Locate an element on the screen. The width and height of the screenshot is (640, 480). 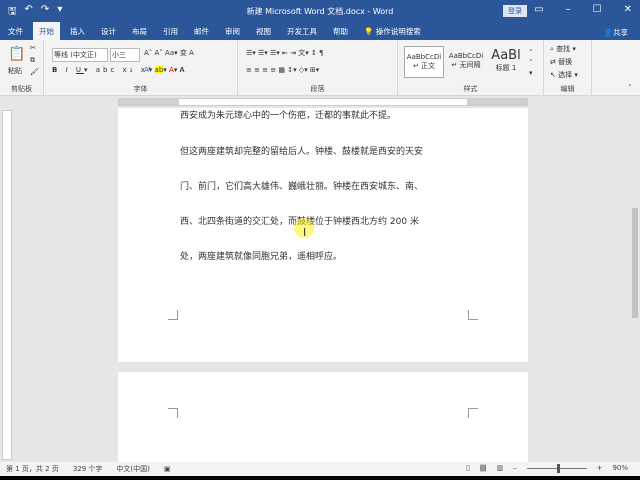
text-line: 处，两座建筑就像同胞兄弟，遥相呼应。 is located at coordinates (261, 255).